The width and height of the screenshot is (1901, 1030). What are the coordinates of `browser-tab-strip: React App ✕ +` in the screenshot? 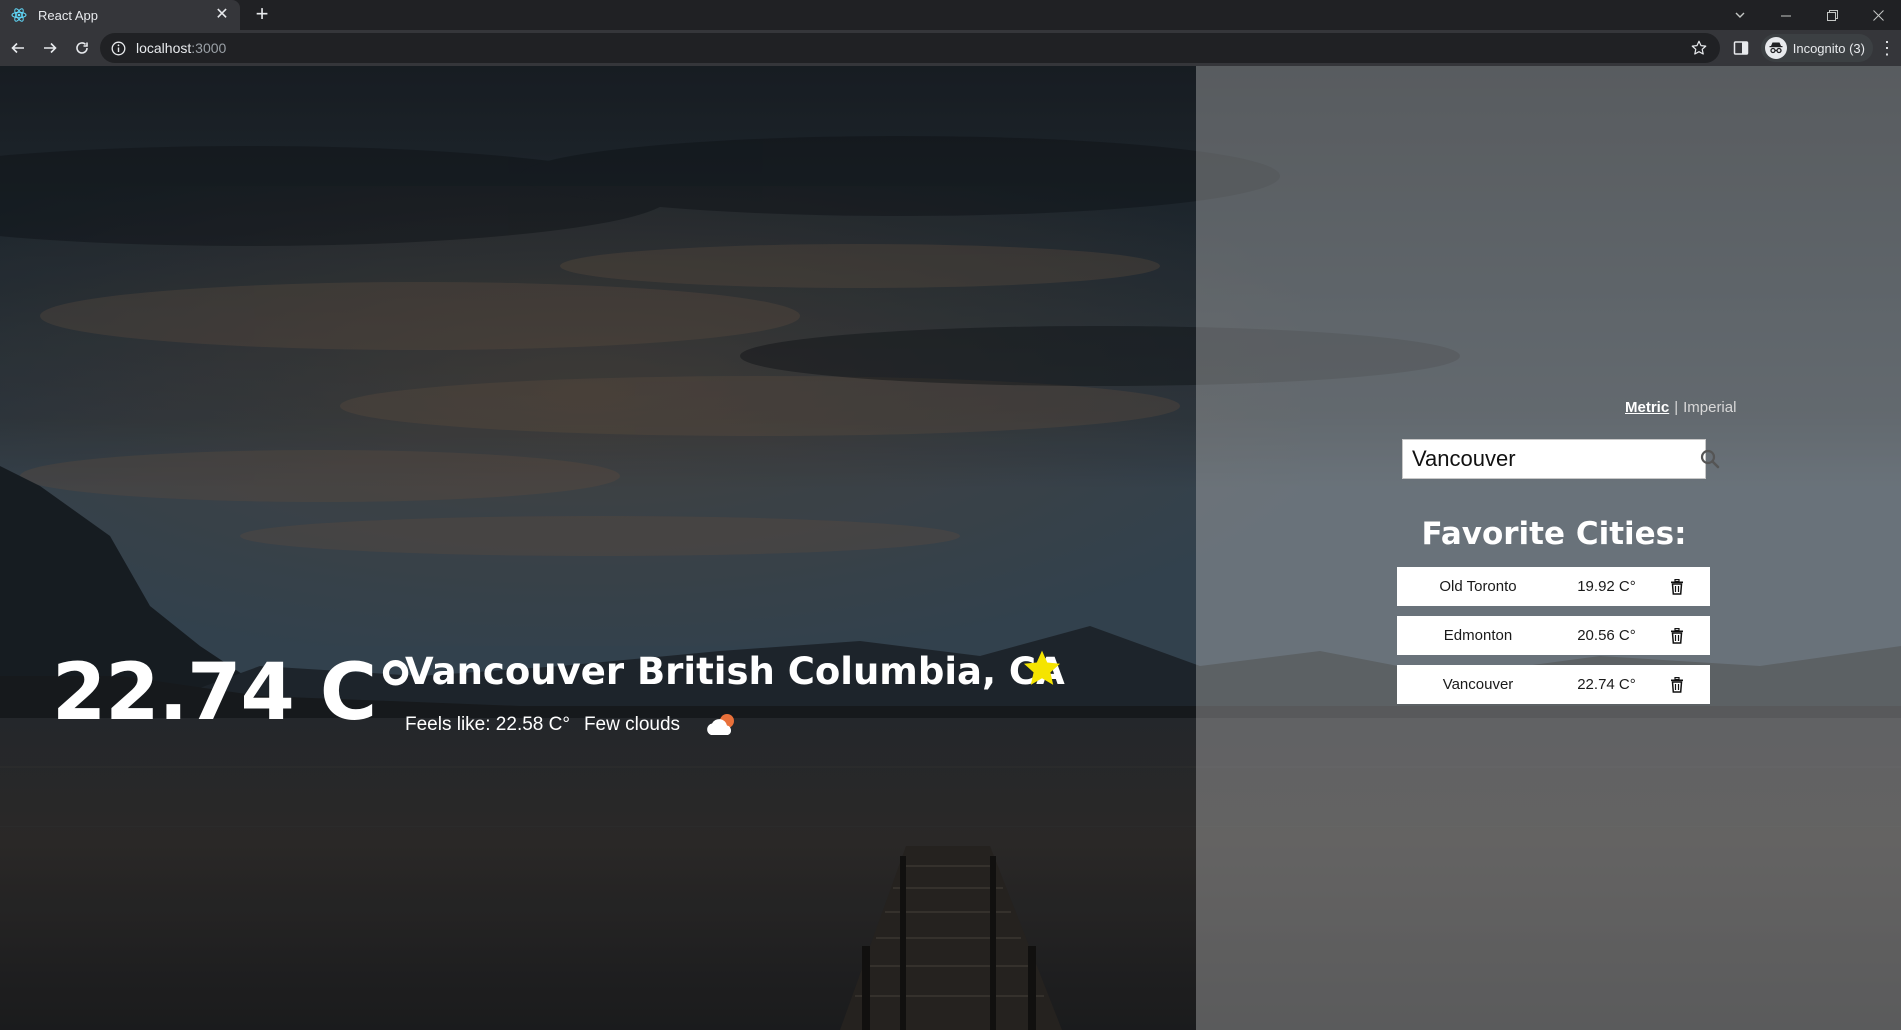 It's located at (950, 15).